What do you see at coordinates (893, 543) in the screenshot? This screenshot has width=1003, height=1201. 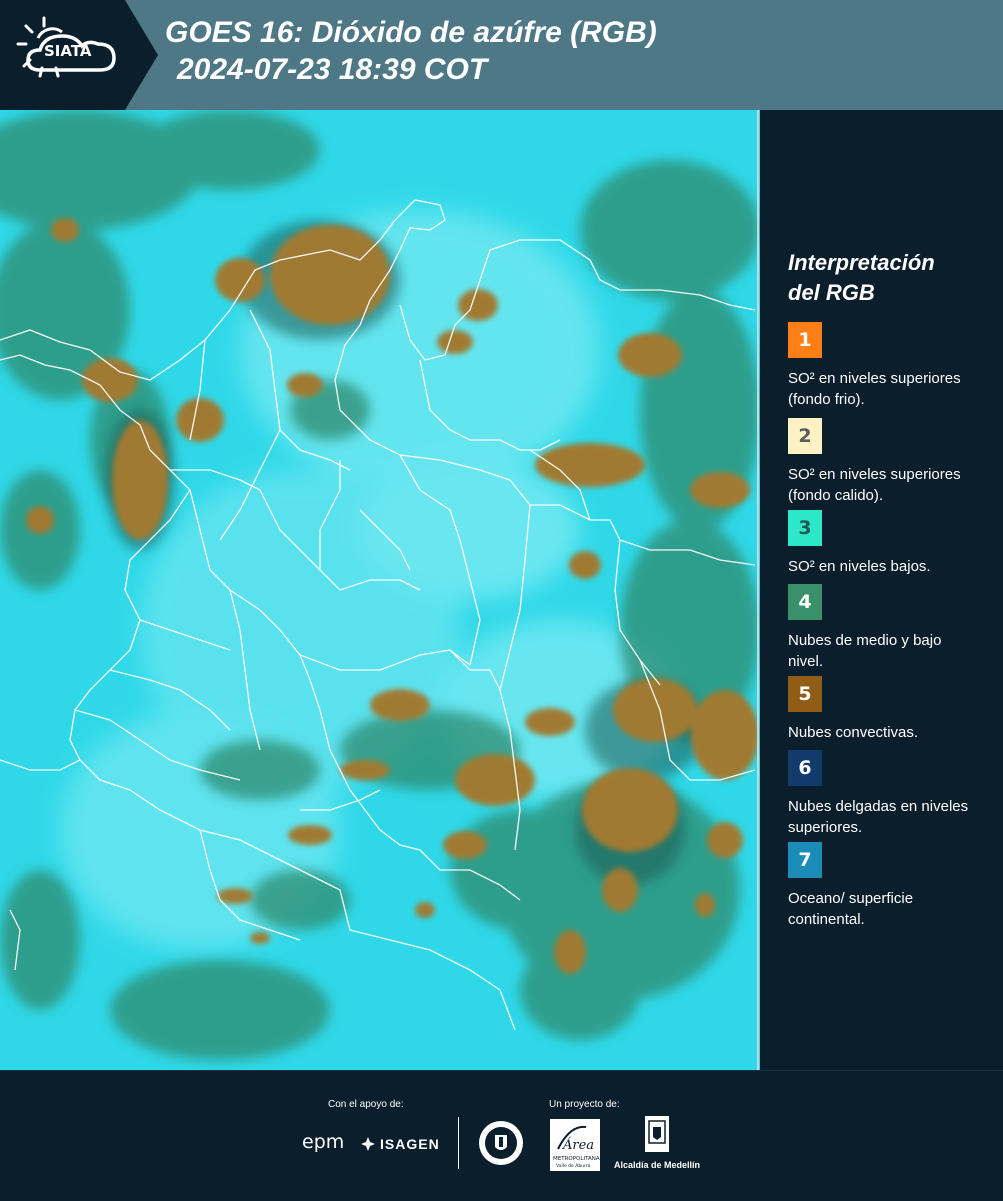 I see `legend-item-3: 3 SO² en niveles bajos.` at bounding box center [893, 543].